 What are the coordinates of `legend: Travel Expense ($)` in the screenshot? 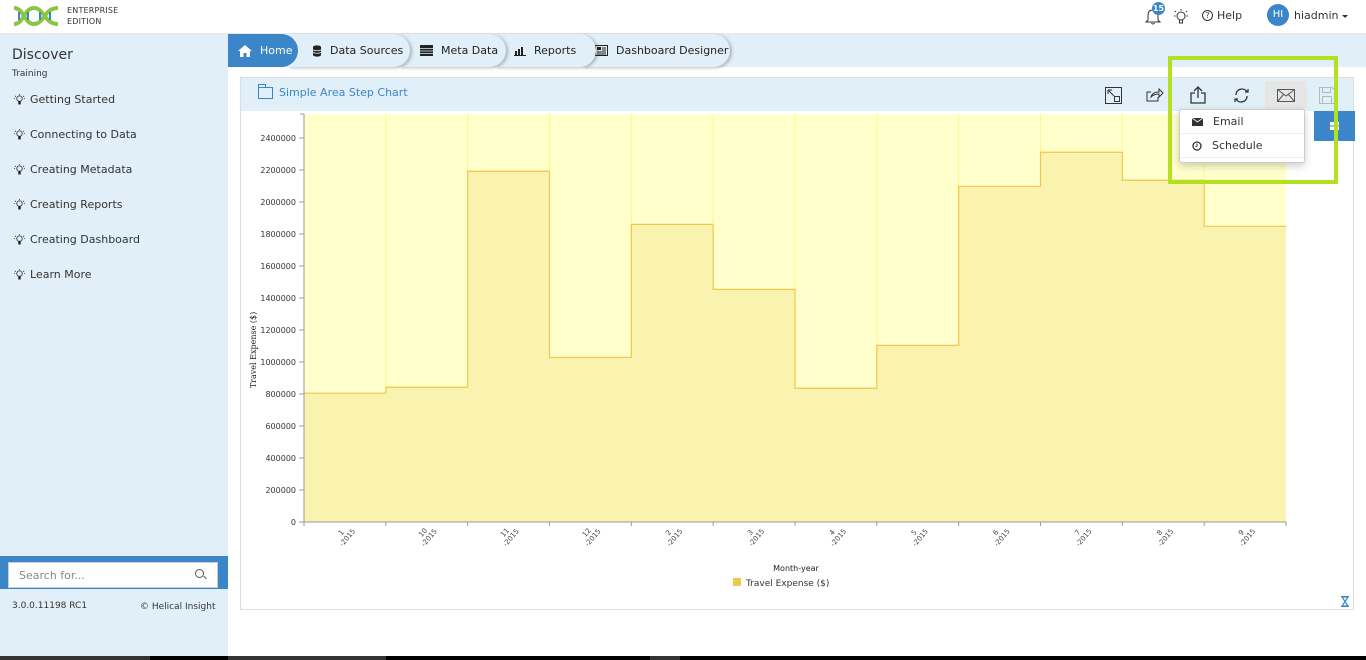 It's located at (781, 583).